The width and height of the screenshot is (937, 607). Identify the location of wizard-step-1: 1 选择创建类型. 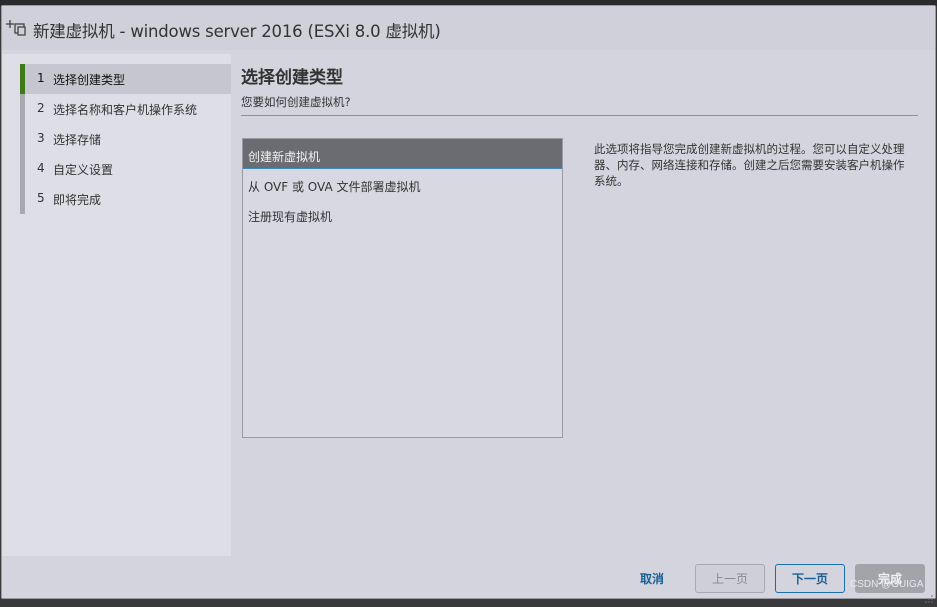
(125, 79).